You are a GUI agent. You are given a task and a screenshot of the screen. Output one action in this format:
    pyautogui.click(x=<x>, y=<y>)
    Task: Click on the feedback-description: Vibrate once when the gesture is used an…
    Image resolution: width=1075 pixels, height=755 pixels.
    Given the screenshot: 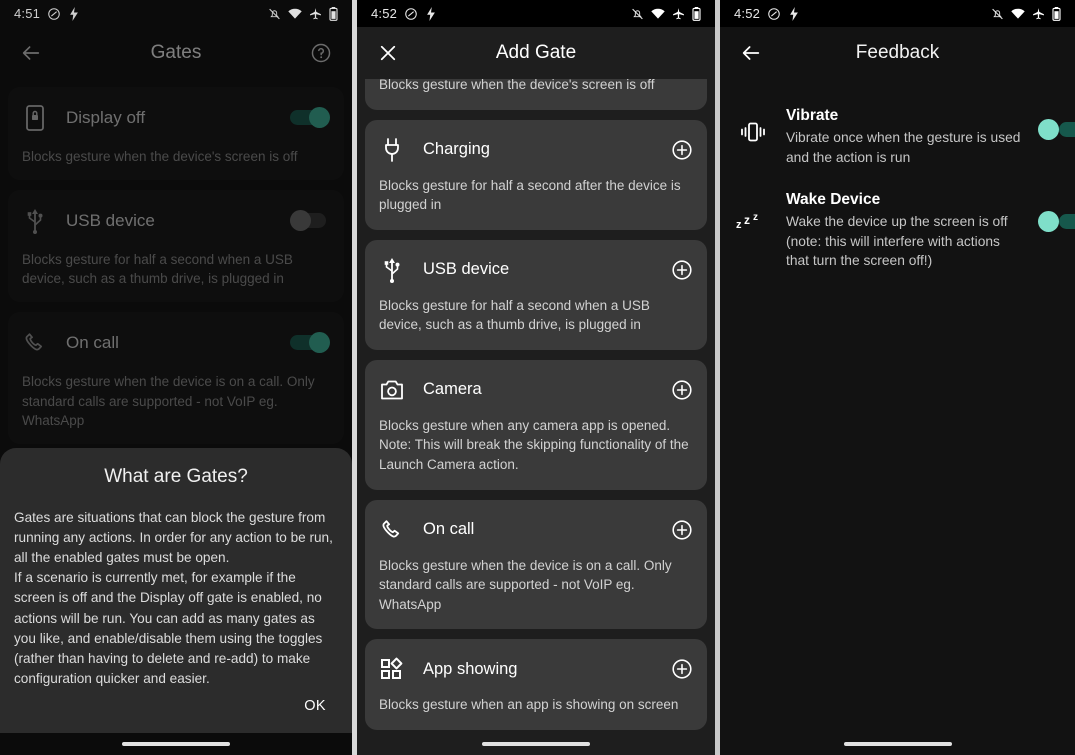 What is the action you would take?
    pyautogui.click(x=903, y=147)
    